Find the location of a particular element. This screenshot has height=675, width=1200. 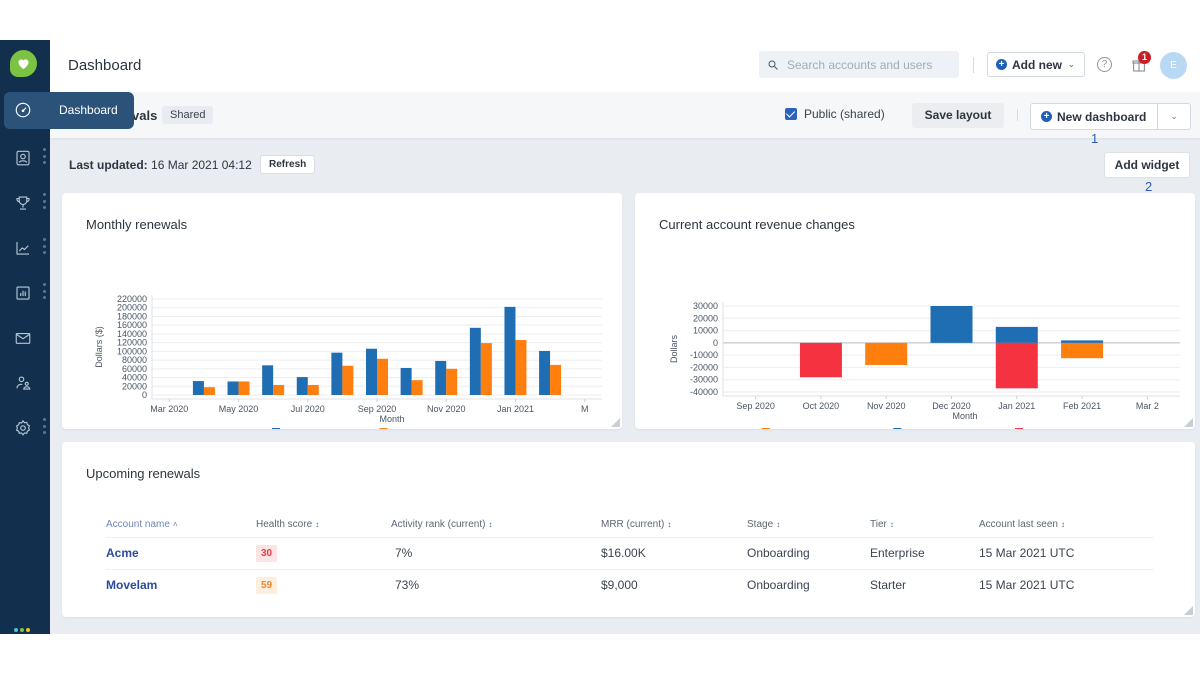

y-axis-label: Dollars ($) is located at coordinates (99, 347).